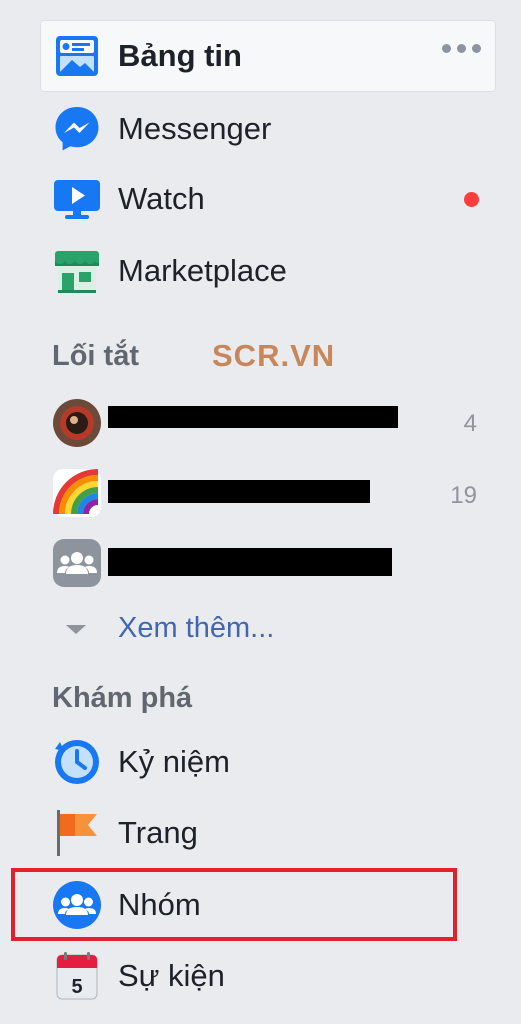  I want to click on marketplace-icon, so click(77, 271).